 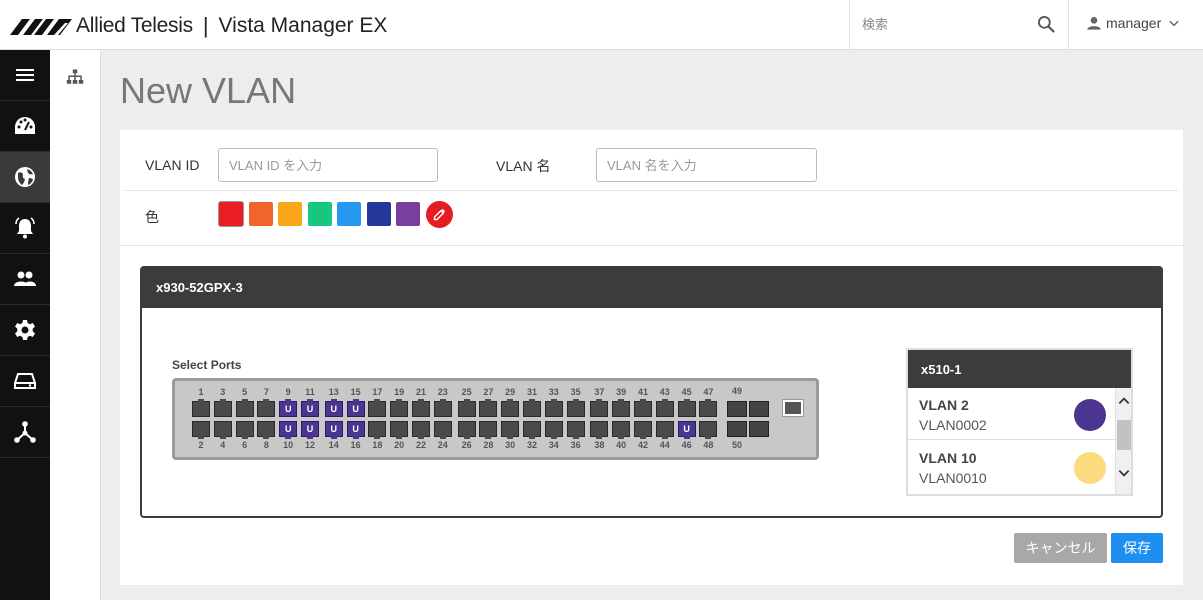 What do you see at coordinates (266, 392) in the screenshot?
I see `port-number-label: 7` at bounding box center [266, 392].